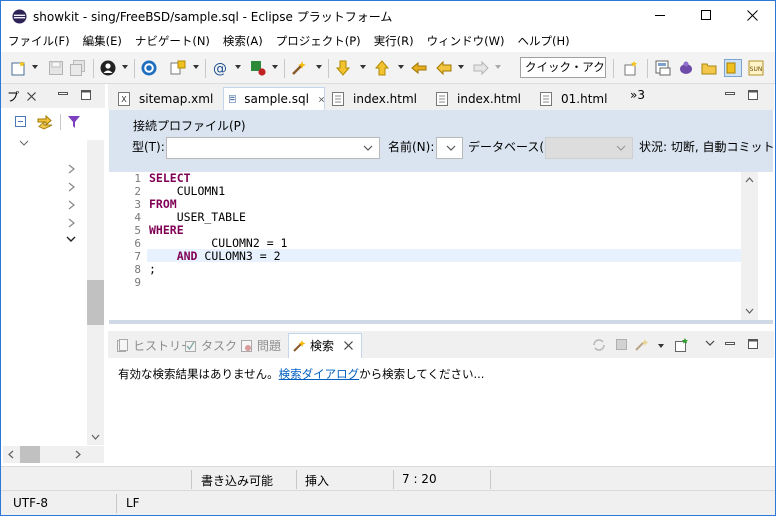 This screenshot has width=776, height=516. Describe the element at coordinates (275, 67) in the screenshot. I see `run-dropdown-arrow-icon` at that location.